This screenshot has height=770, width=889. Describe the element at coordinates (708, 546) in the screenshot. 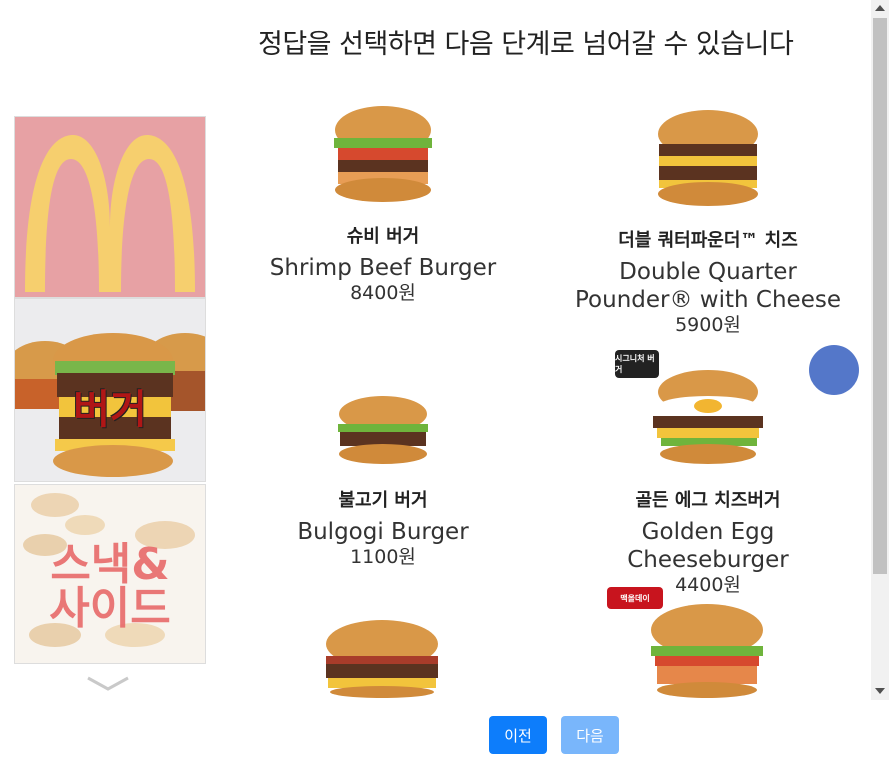

I see `product-name-en: Golden Egg Cheeseburger` at that location.